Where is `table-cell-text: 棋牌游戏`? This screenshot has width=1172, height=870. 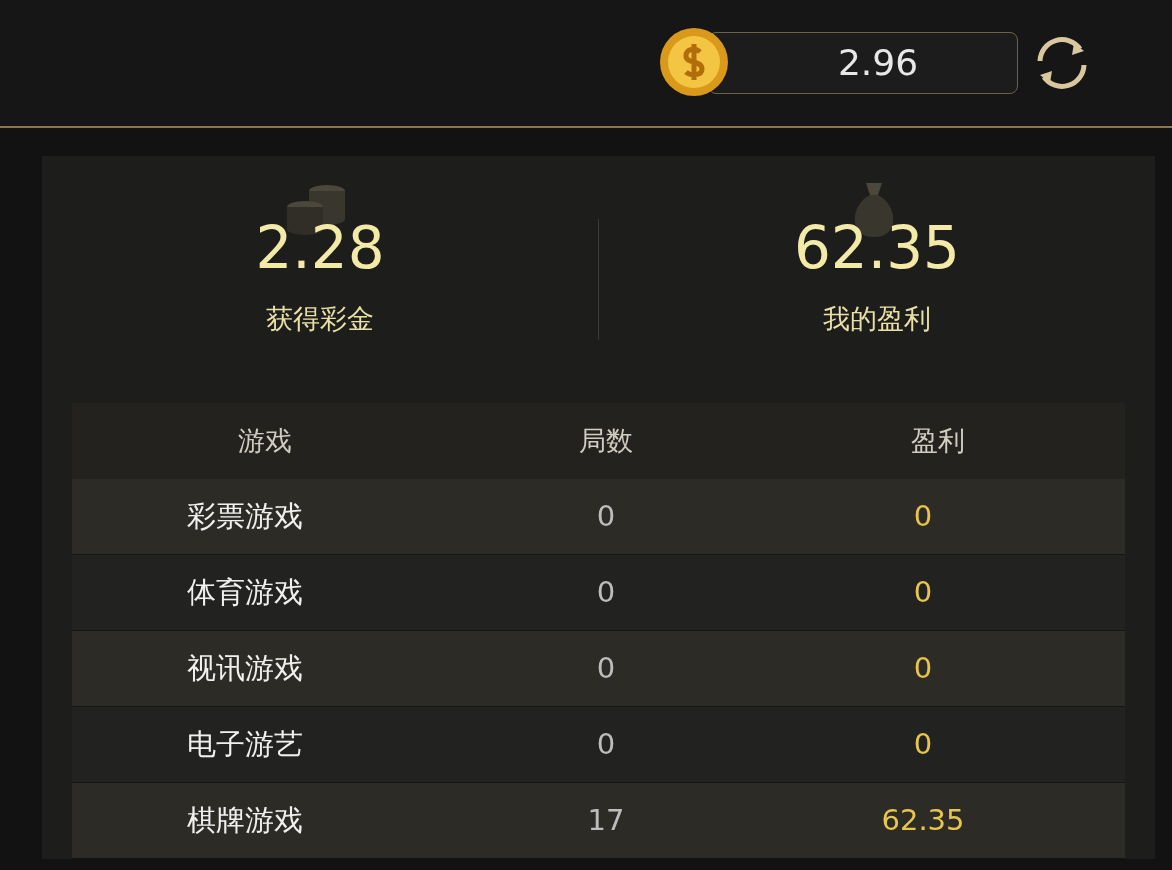
table-cell-text: 棋牌游戏 is located at coordinates (245, 820).